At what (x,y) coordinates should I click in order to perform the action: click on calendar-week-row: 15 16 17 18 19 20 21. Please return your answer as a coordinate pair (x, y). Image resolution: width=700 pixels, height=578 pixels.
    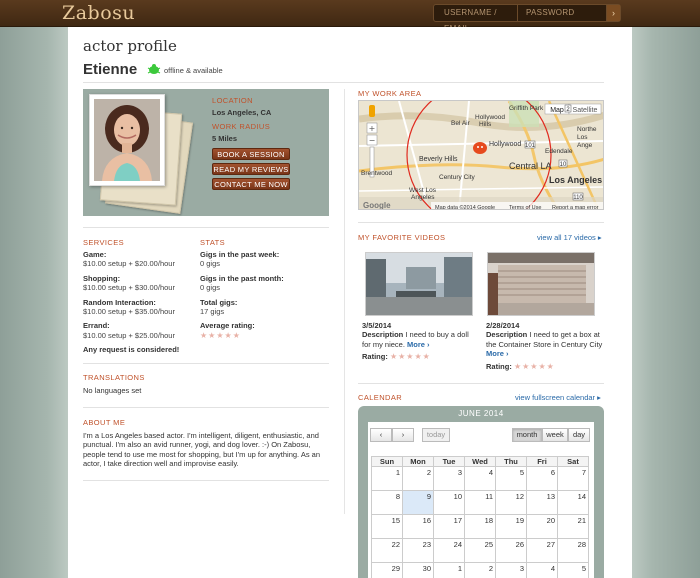
    Looking at the image, I should click on (480, 526).